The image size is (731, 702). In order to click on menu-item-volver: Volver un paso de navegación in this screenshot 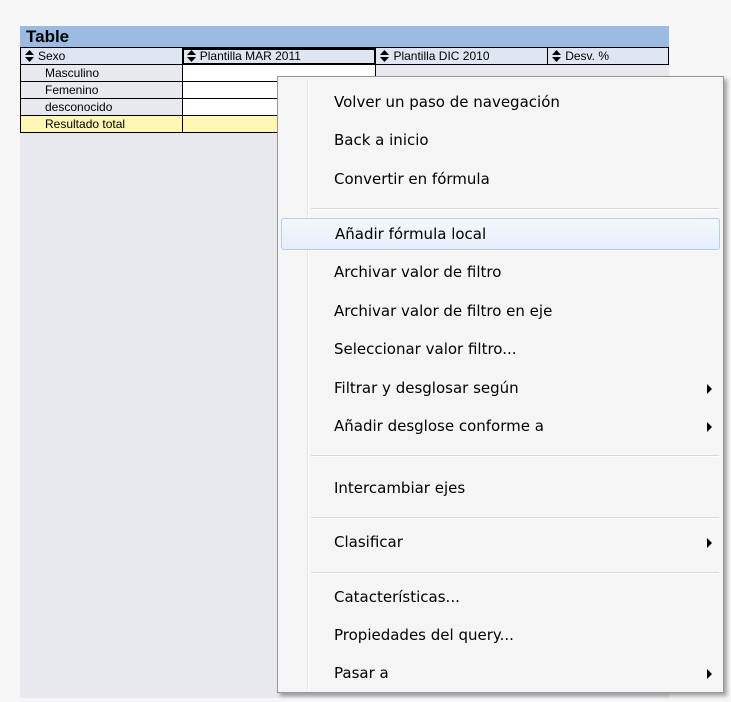, I will do `click(500, 103)`.